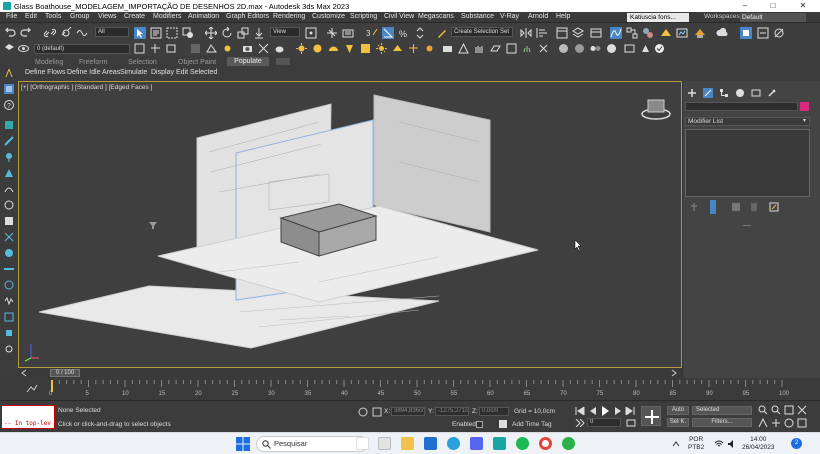 Image resolution: width=820 pixels, height=454 pixels. I want to click on volume-icon, so click(732, 444).